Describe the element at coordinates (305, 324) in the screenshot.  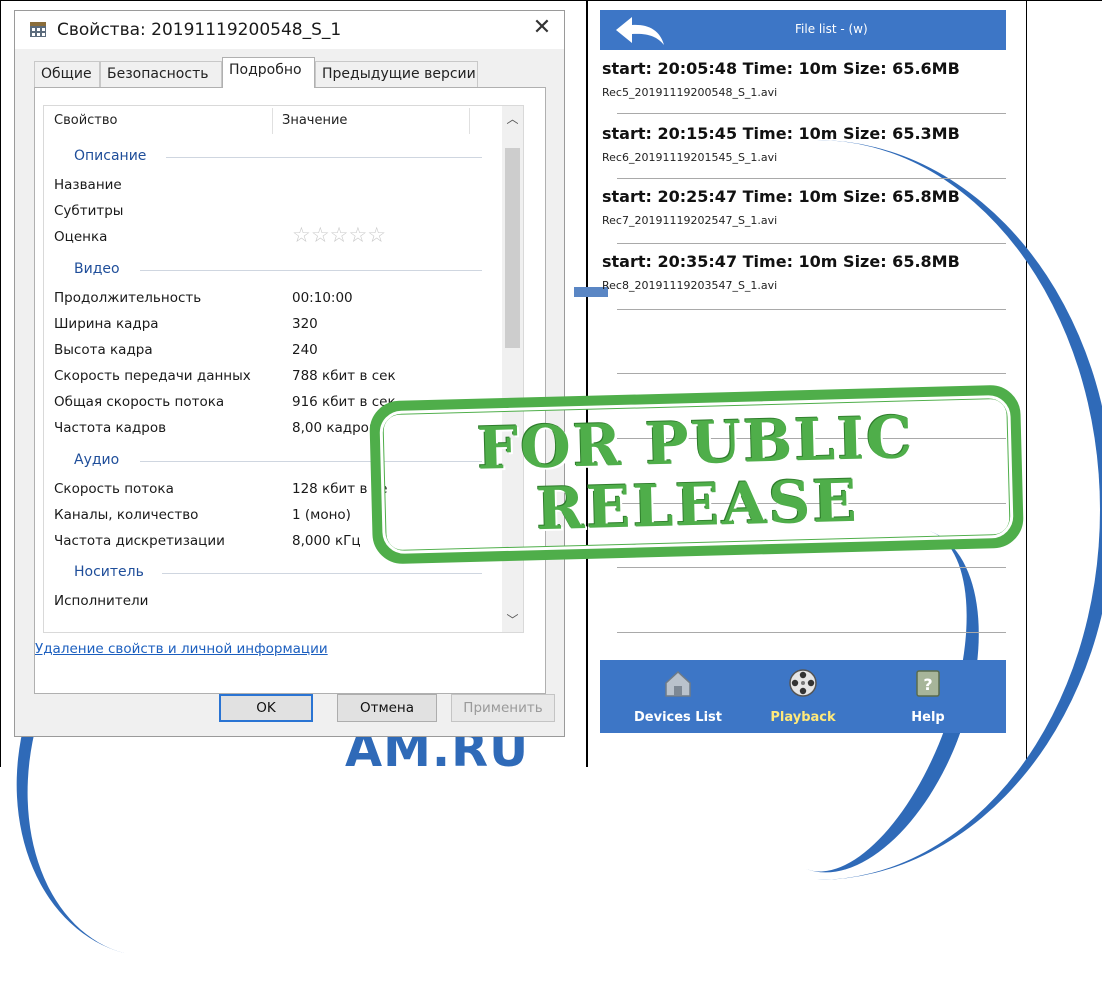
I see `value-frame-width: 320` at that location.